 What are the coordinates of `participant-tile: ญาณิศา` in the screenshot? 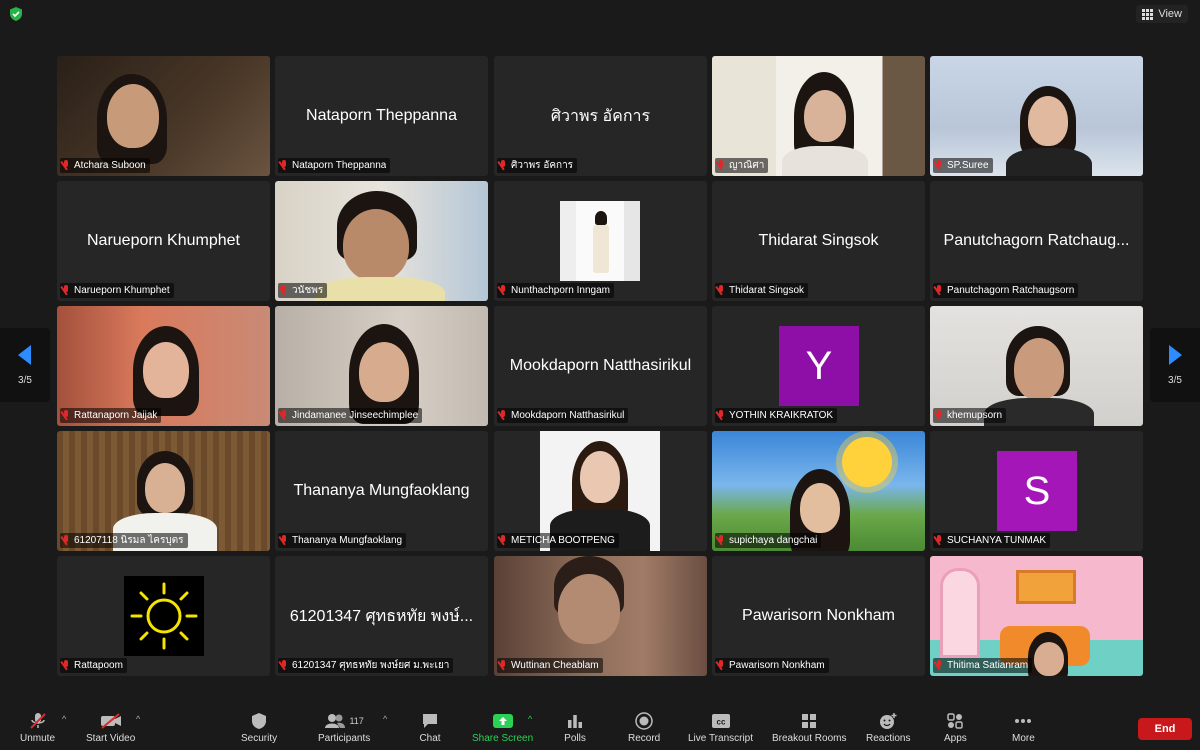 It's located at (818, 116).